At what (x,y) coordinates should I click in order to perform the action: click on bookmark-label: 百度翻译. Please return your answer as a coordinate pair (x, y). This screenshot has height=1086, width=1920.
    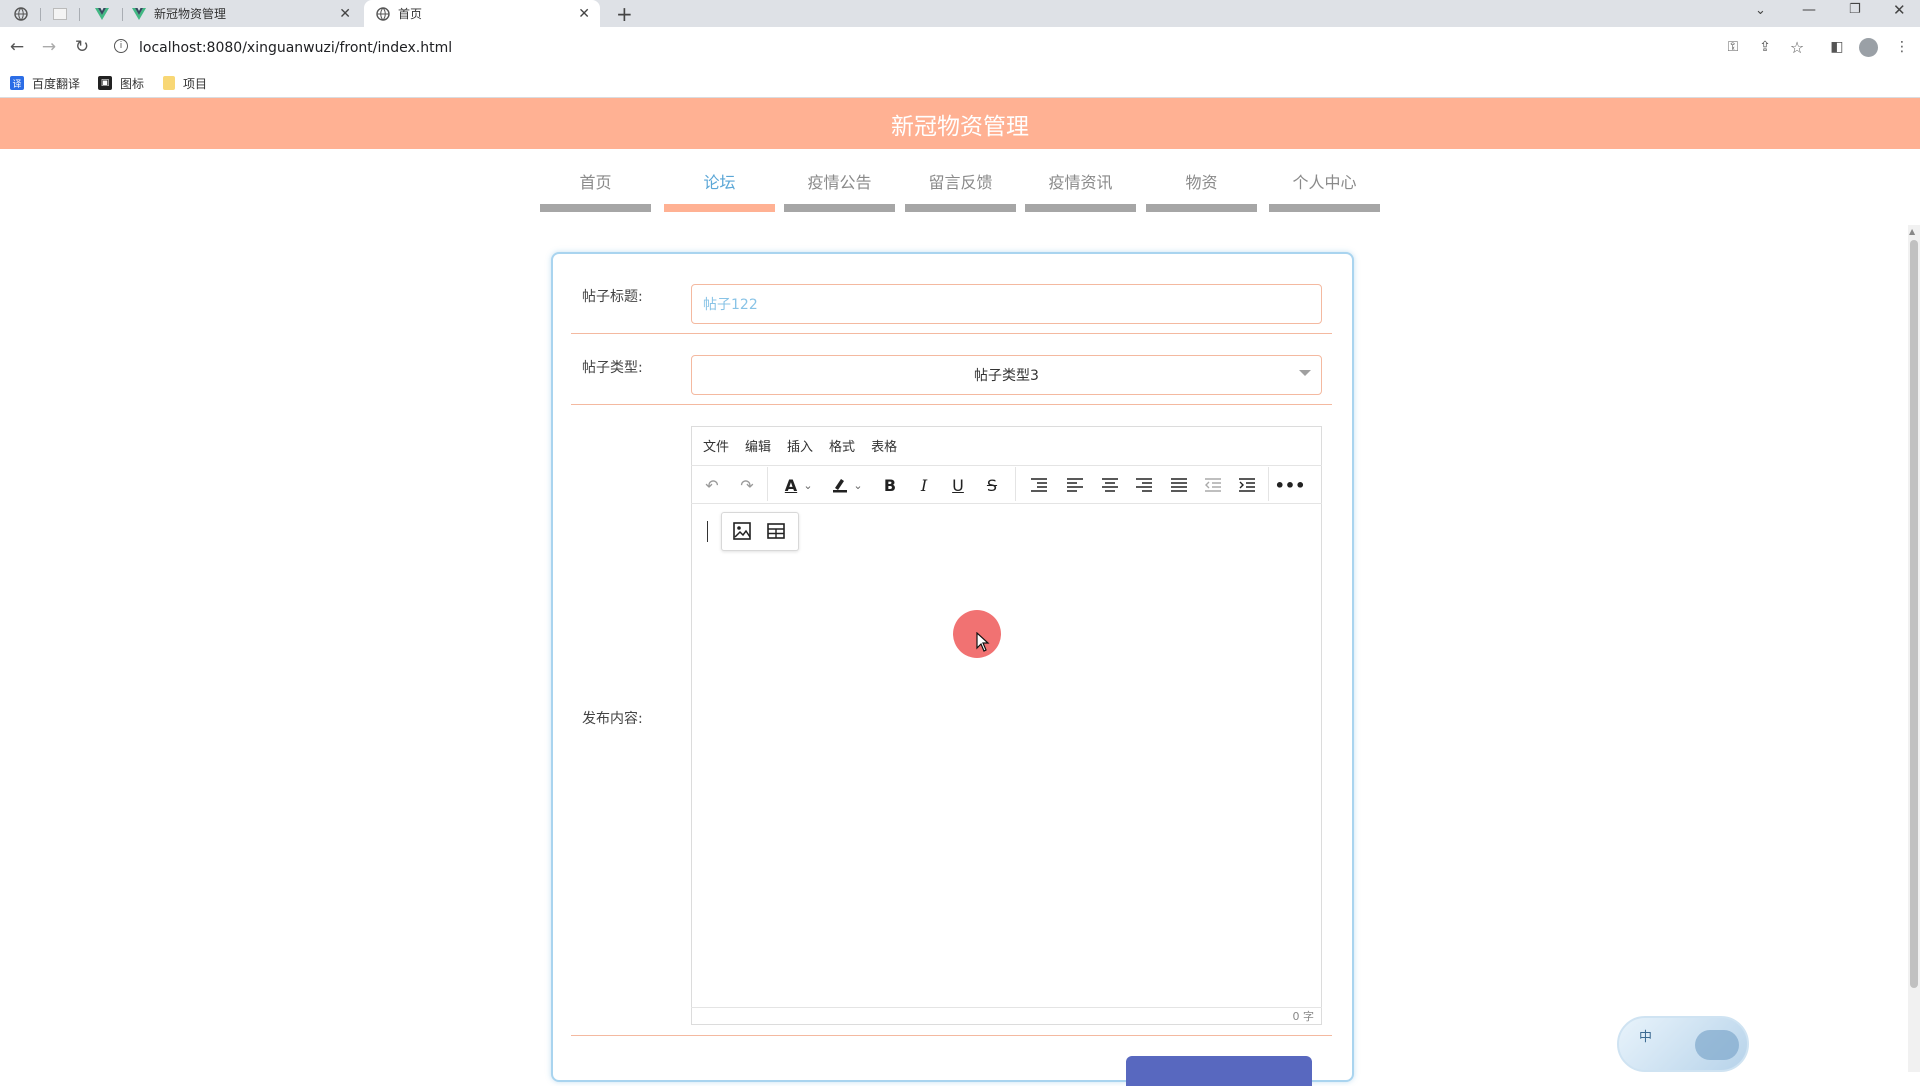
    Looking at the image, I should click on (56, 83).